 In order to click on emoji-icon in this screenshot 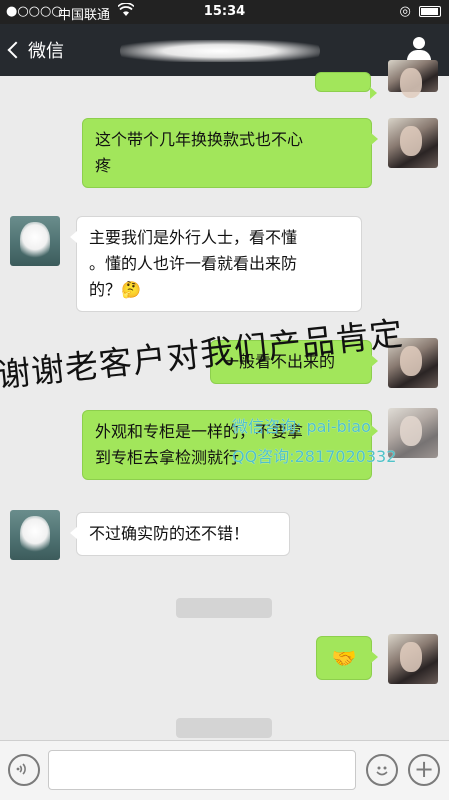, I will do `click(382, 770)`.